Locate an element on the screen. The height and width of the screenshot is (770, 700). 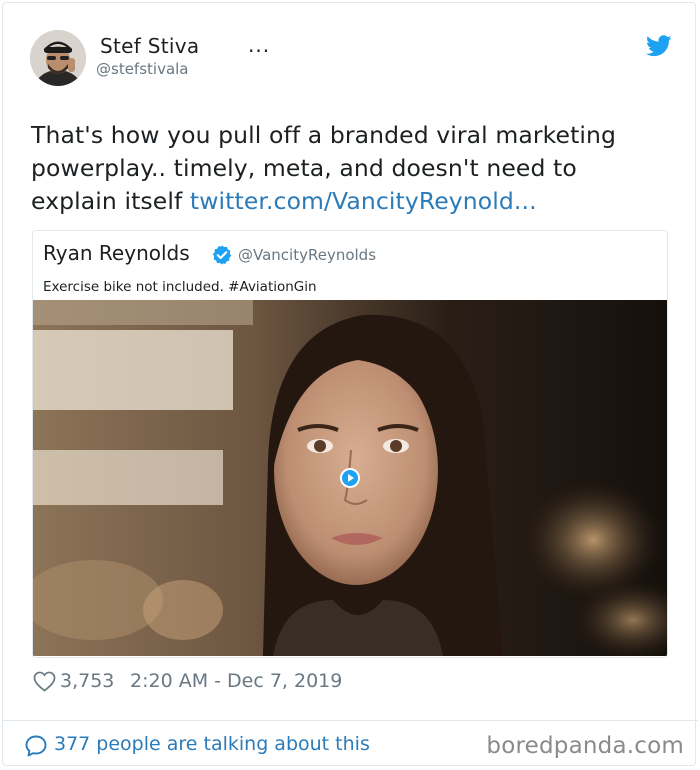
avatar is located at coordinates (58, 58).